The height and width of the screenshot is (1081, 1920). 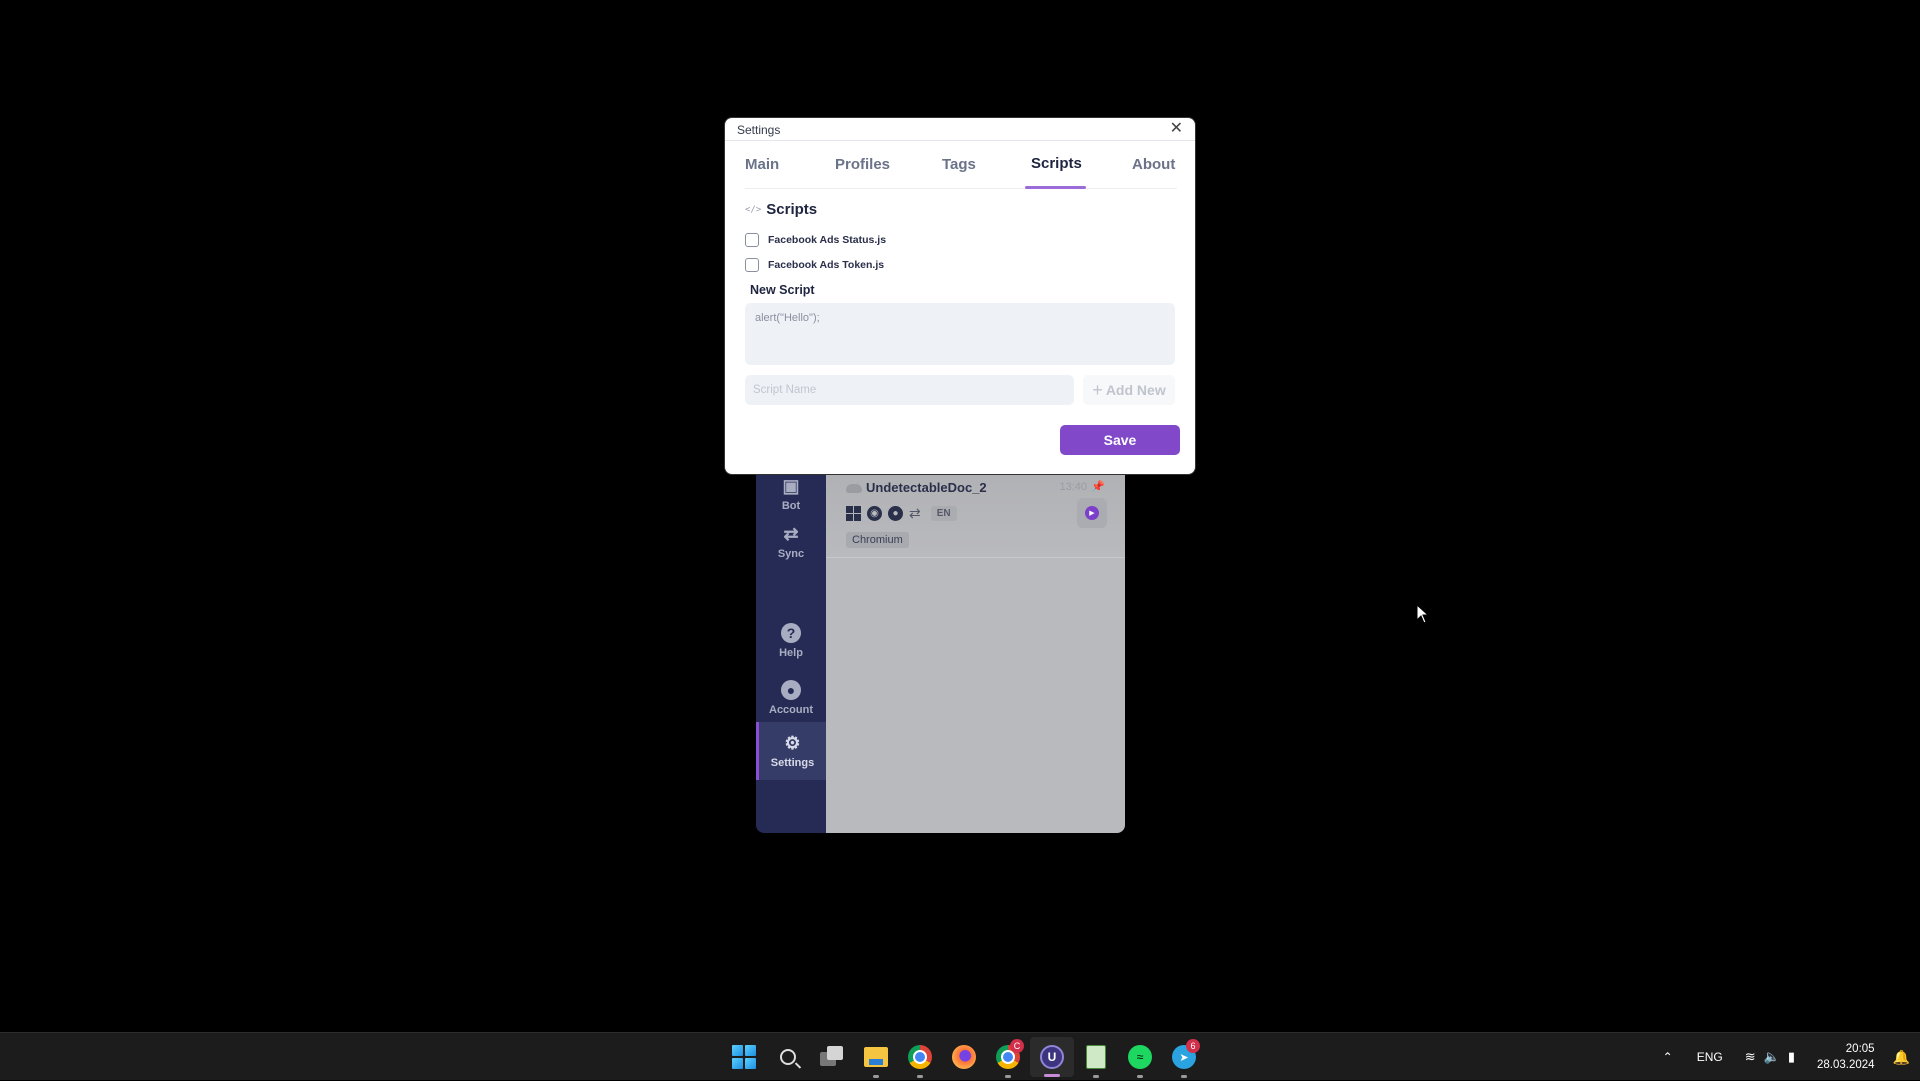 What do you see at coordinates (791, 554) in the screenshot?
I see `sidebar-item-label: Sync` at bounding box center [791, 554].